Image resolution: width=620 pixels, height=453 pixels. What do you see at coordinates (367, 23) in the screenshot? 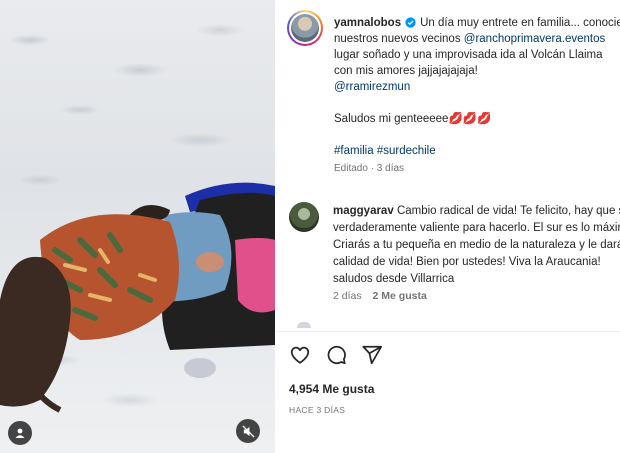
I see `post-username: yamnalobos` at bounding box center [367, 23].